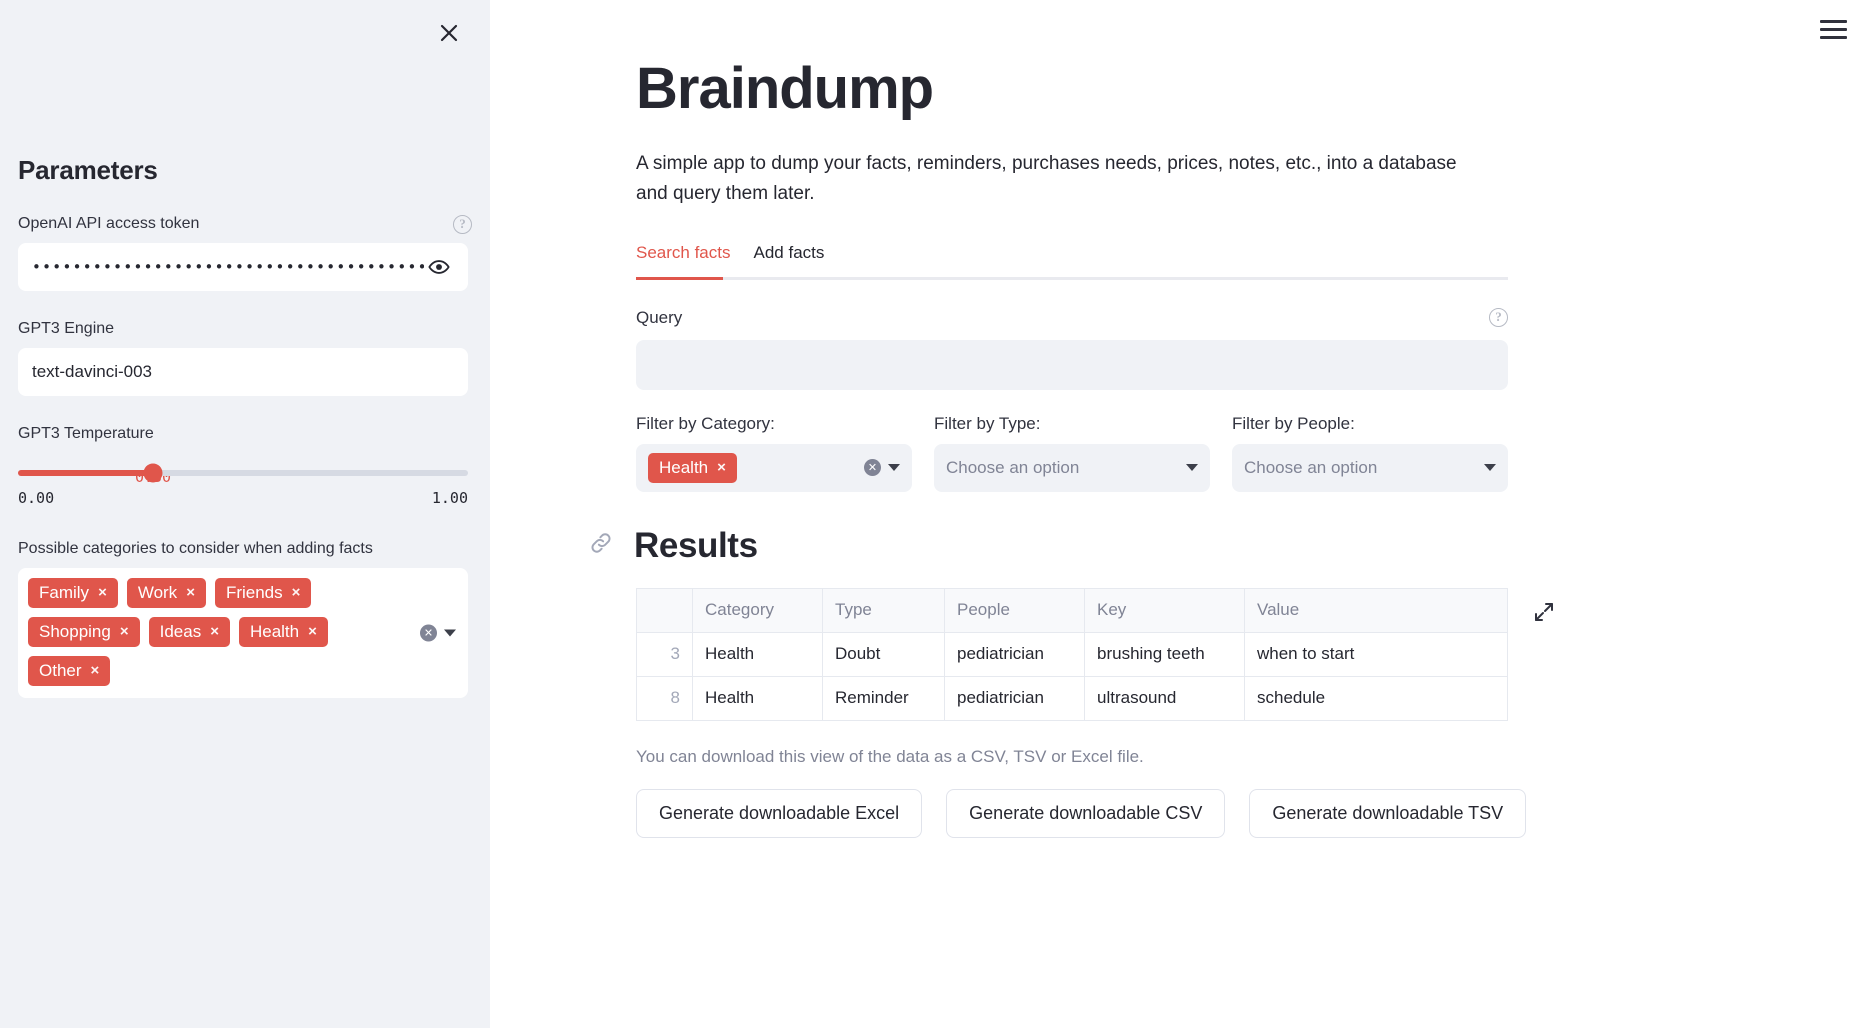 Image resolution: width=1872 pixels, height=1028 pixels. I want to click on category-tag-family: Family ×, so click(73, 593).